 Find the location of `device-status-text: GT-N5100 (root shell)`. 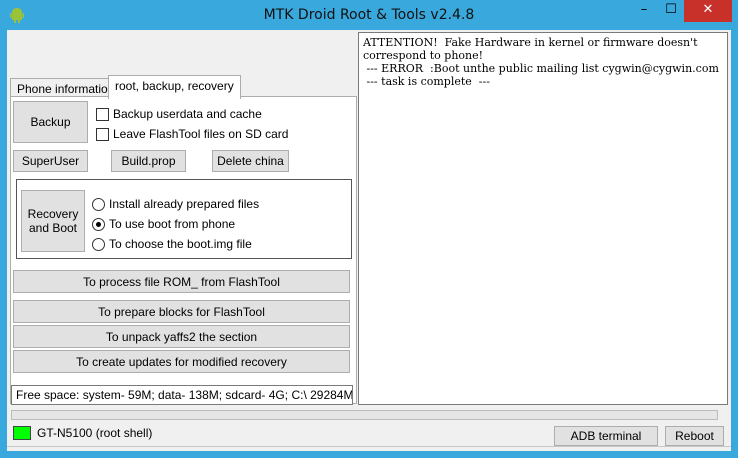

device-status-text: GT-N5100 (root shell) is located at coordinates (95, 433).